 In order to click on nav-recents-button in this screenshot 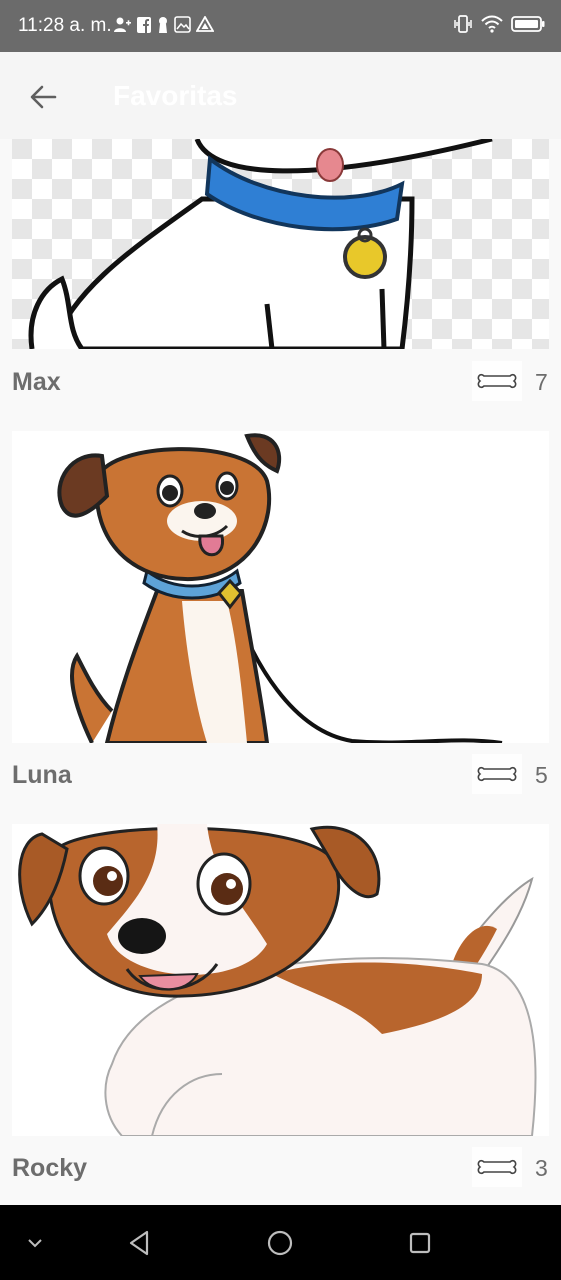, I will do `click(420, 1243)`.